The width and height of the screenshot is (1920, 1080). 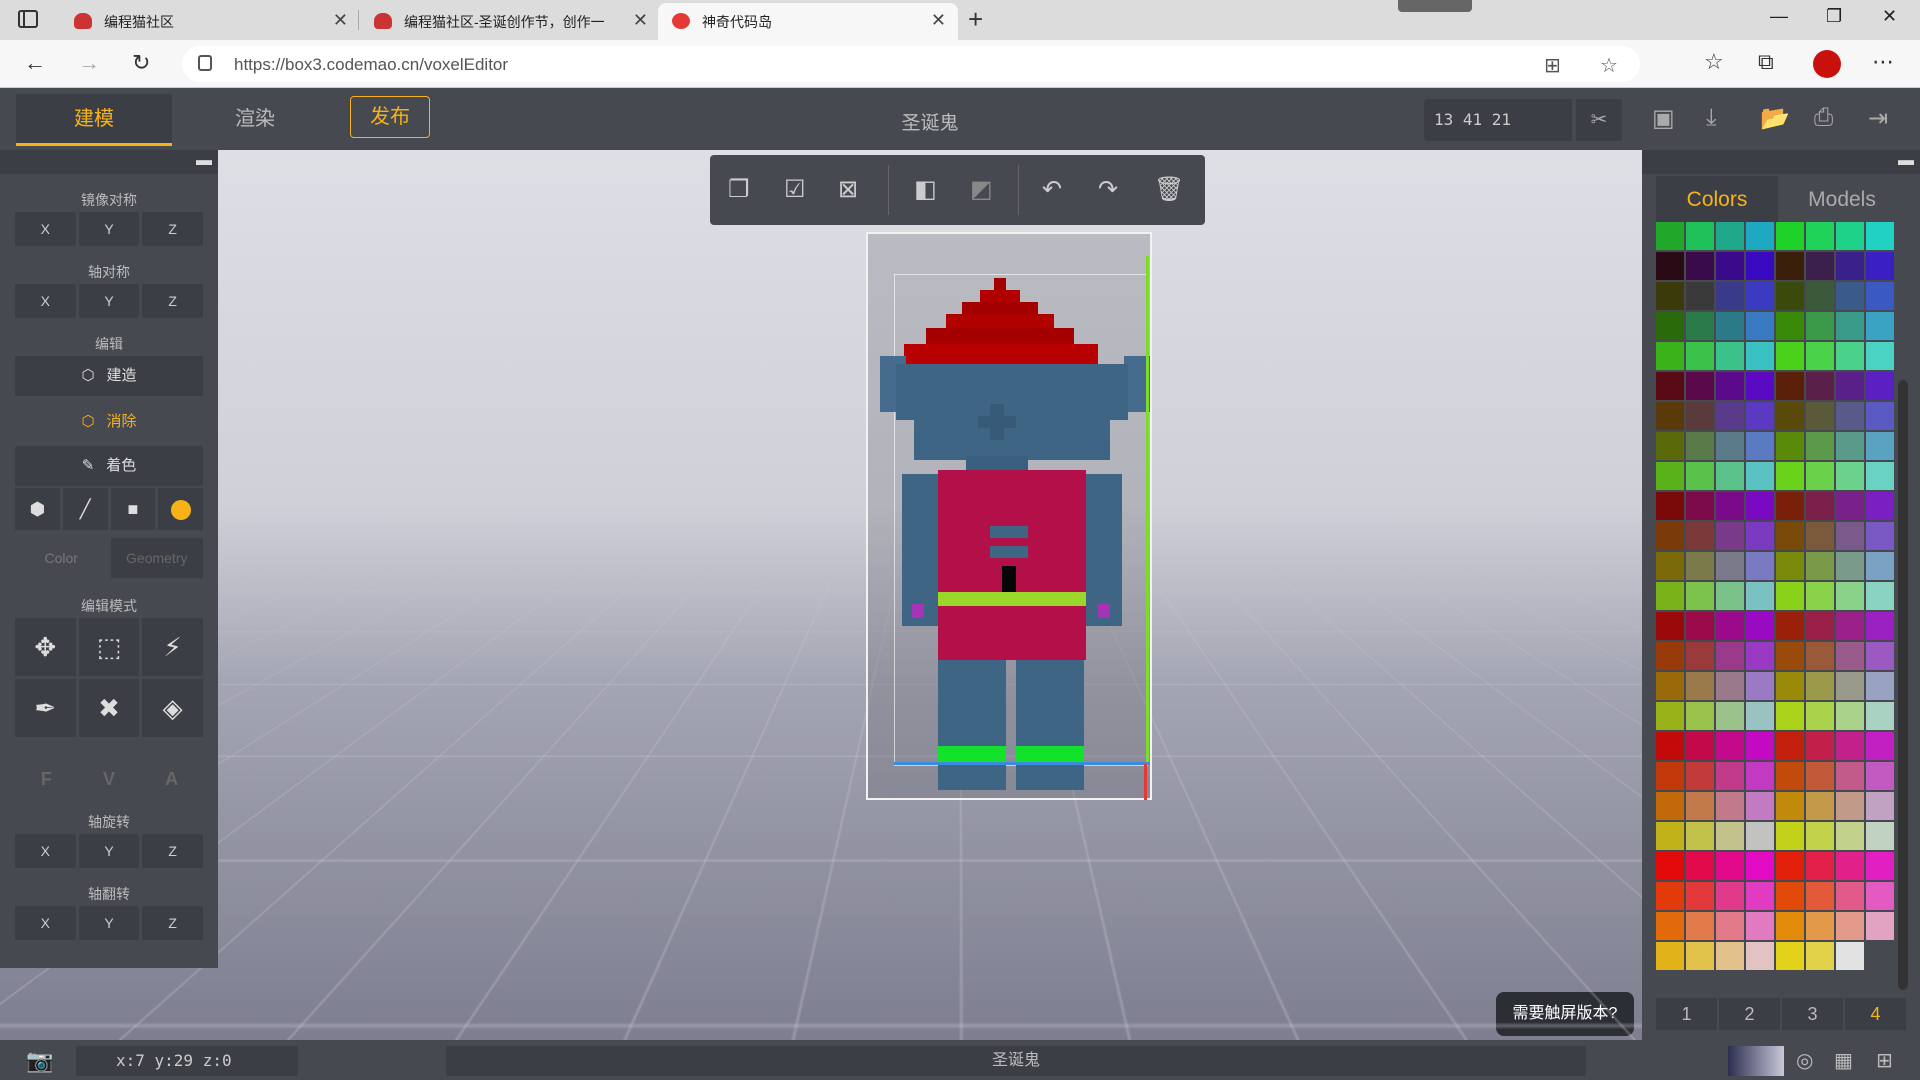 What do you see at coordinates (109, 779) in the screenshot?
I see `voxel-mode-button: V` at bounding box center [109, 779].